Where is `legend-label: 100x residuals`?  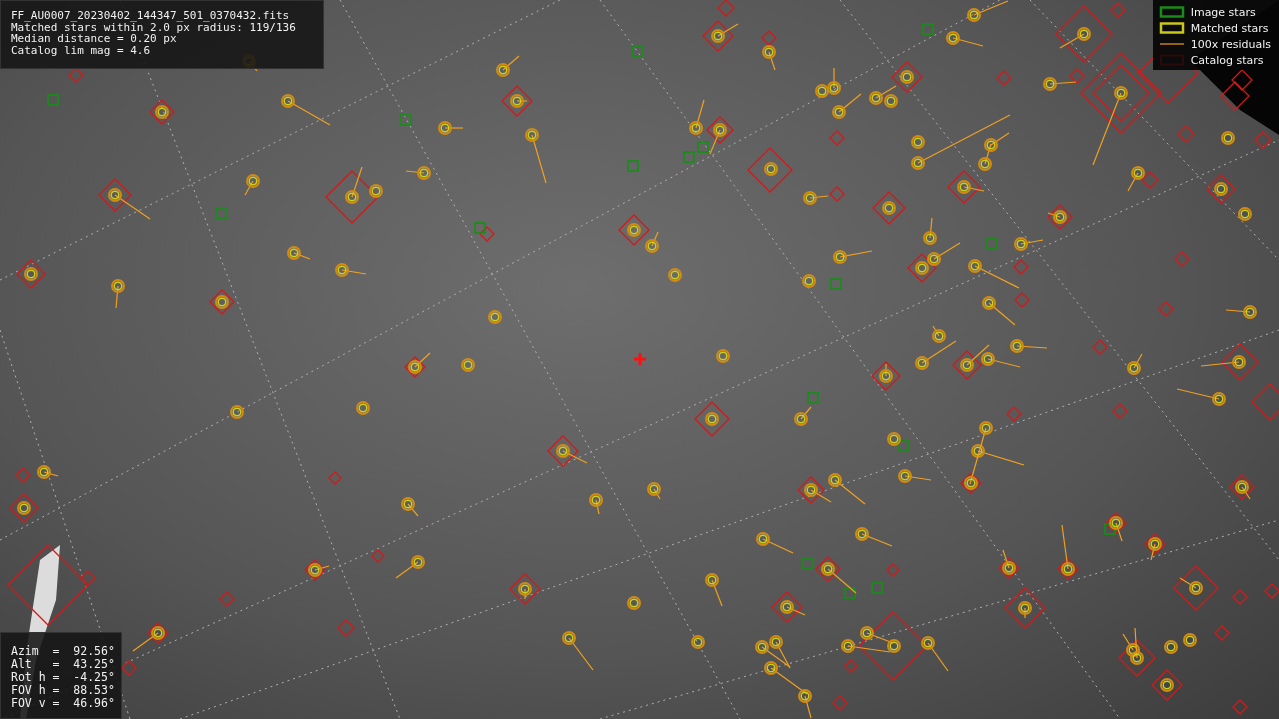 legend-label: 100x residuals is located at coordinates (1230, 44).